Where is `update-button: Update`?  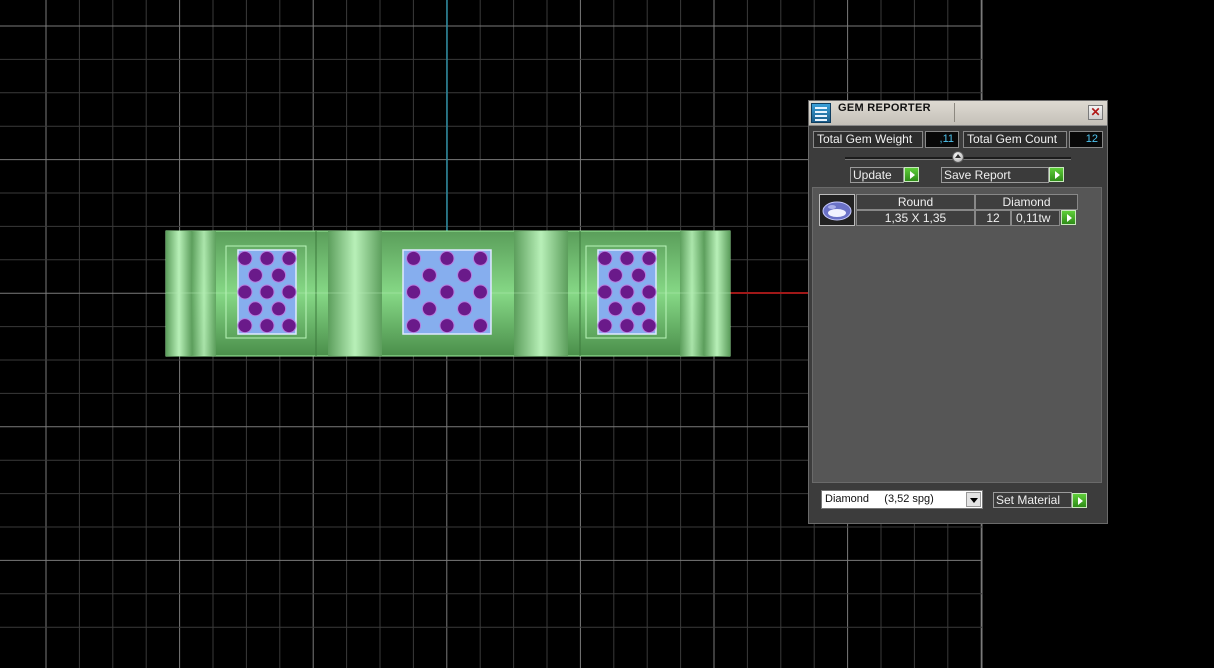 update-button: Update is located at coordinates (877, 175).